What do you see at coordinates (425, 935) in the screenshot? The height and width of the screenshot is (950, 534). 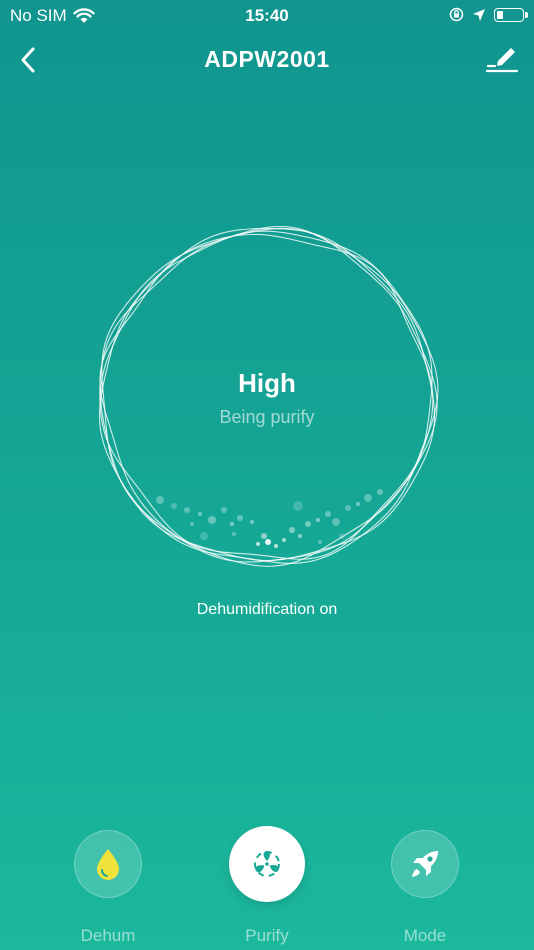 I see `mode-label: Mode` at bounding box center [425, 935].